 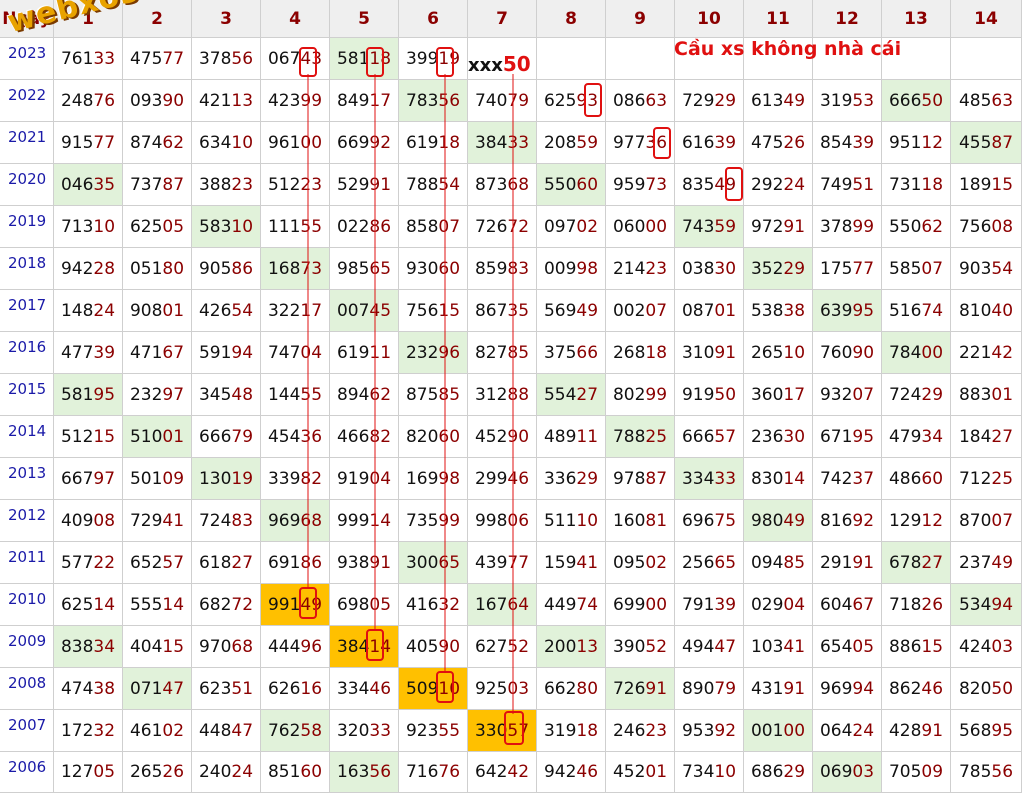 What do you see at coordinates (518, 772) in the screenshot?
I see `result-last-two: 42` at bounding box center [518, 772].